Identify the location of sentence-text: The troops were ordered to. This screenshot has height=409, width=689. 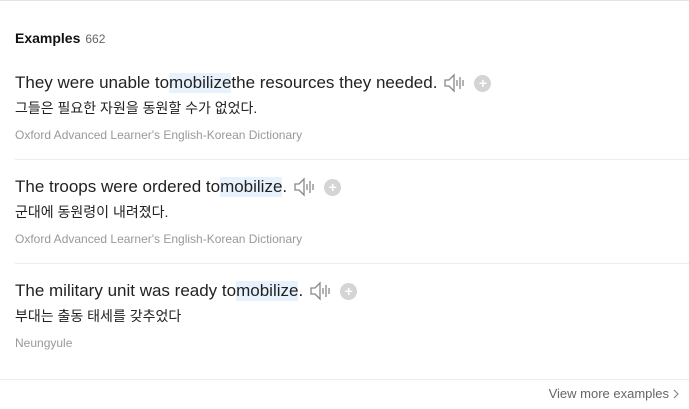
(118, 186).